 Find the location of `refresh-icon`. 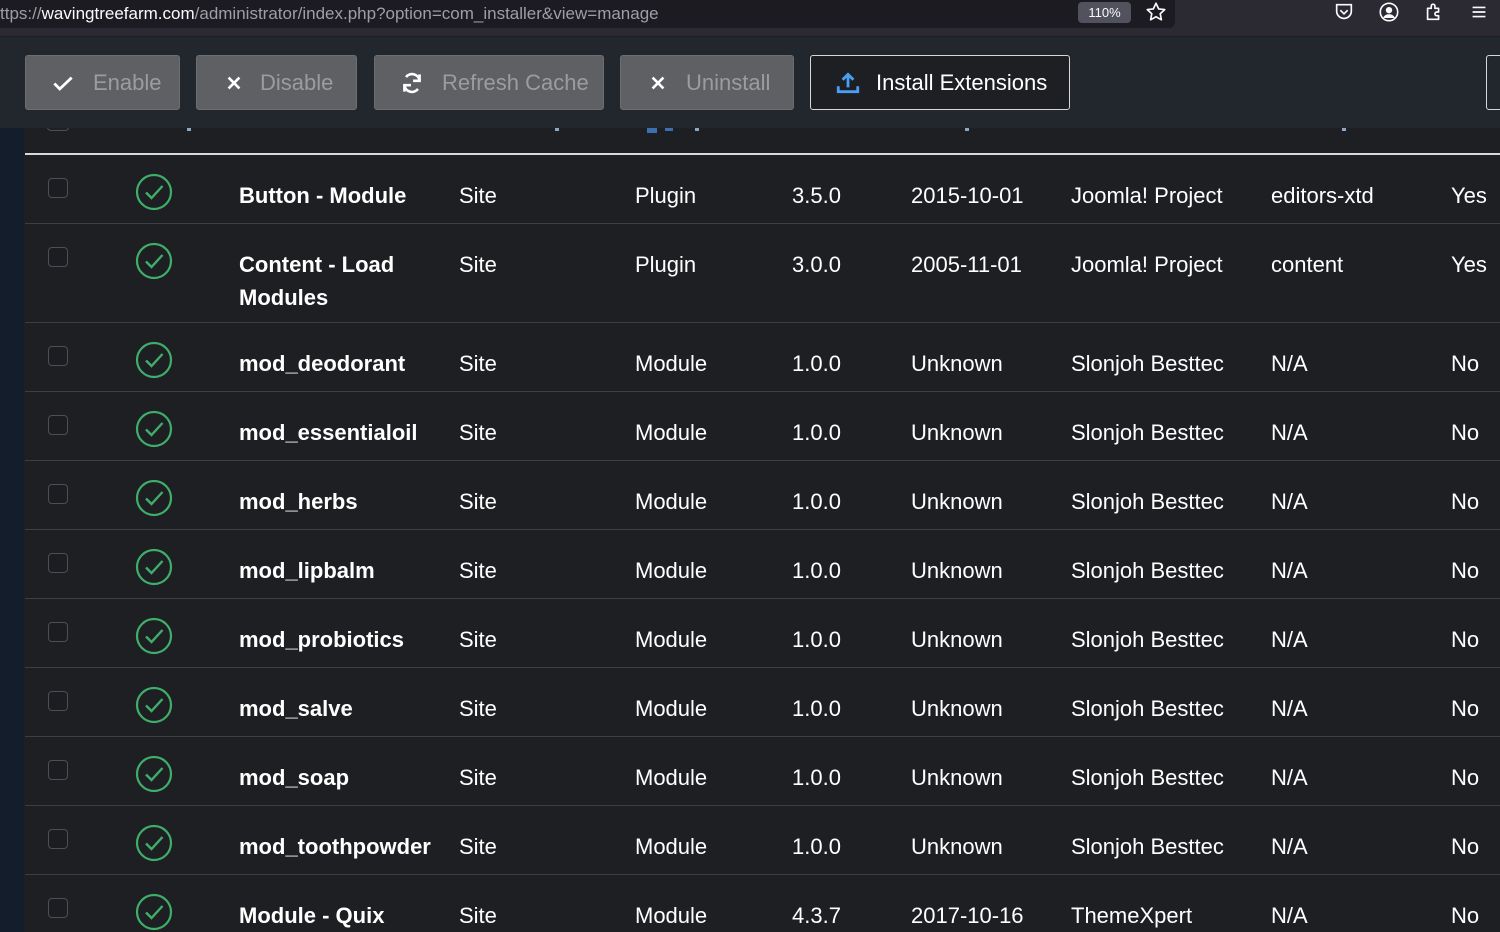

refresh-icon is located at coordinates (412, 82).